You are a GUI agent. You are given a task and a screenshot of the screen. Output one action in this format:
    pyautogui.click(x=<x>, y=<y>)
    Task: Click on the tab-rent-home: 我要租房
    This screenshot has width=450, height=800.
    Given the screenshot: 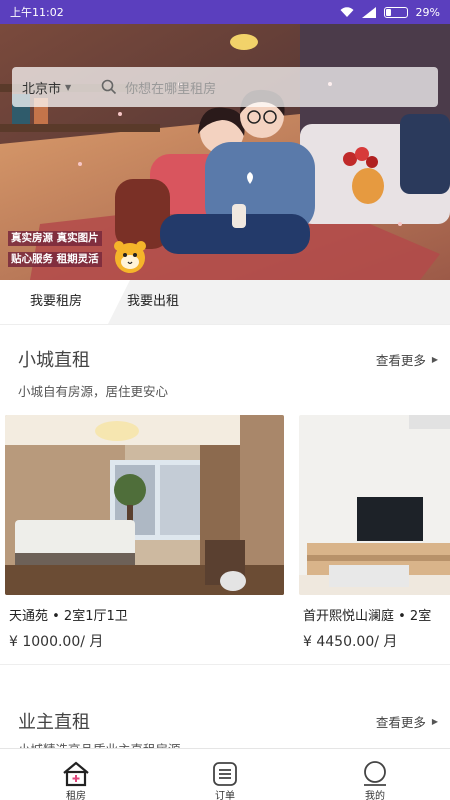 What is the action you would take?
    pyautogui.click(x=65, y=302)
    